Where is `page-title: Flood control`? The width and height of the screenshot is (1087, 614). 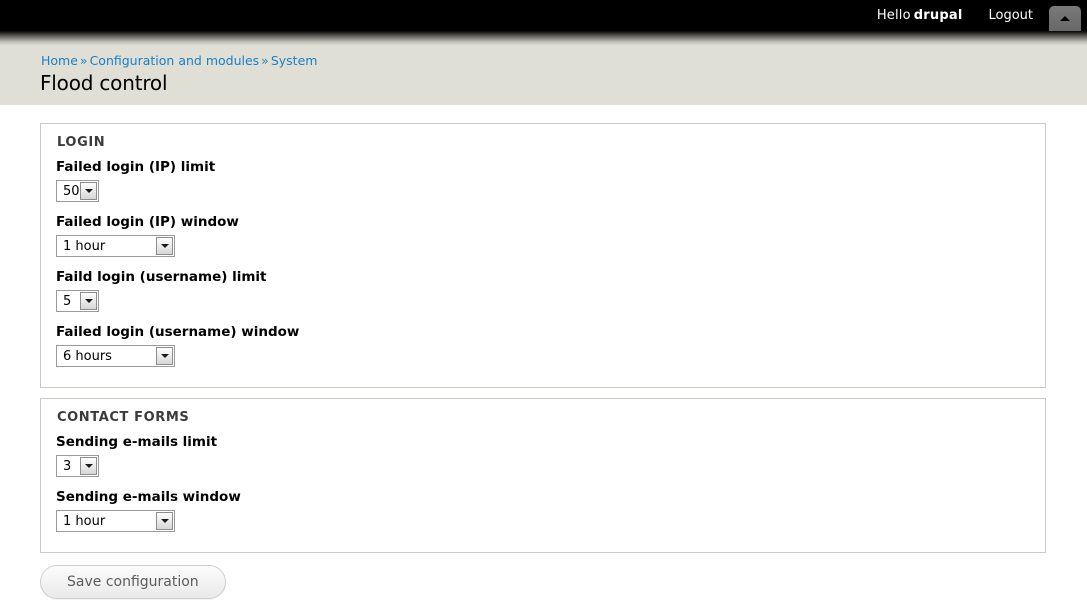
page-title: Flood control is located at coordinates (104, 83).